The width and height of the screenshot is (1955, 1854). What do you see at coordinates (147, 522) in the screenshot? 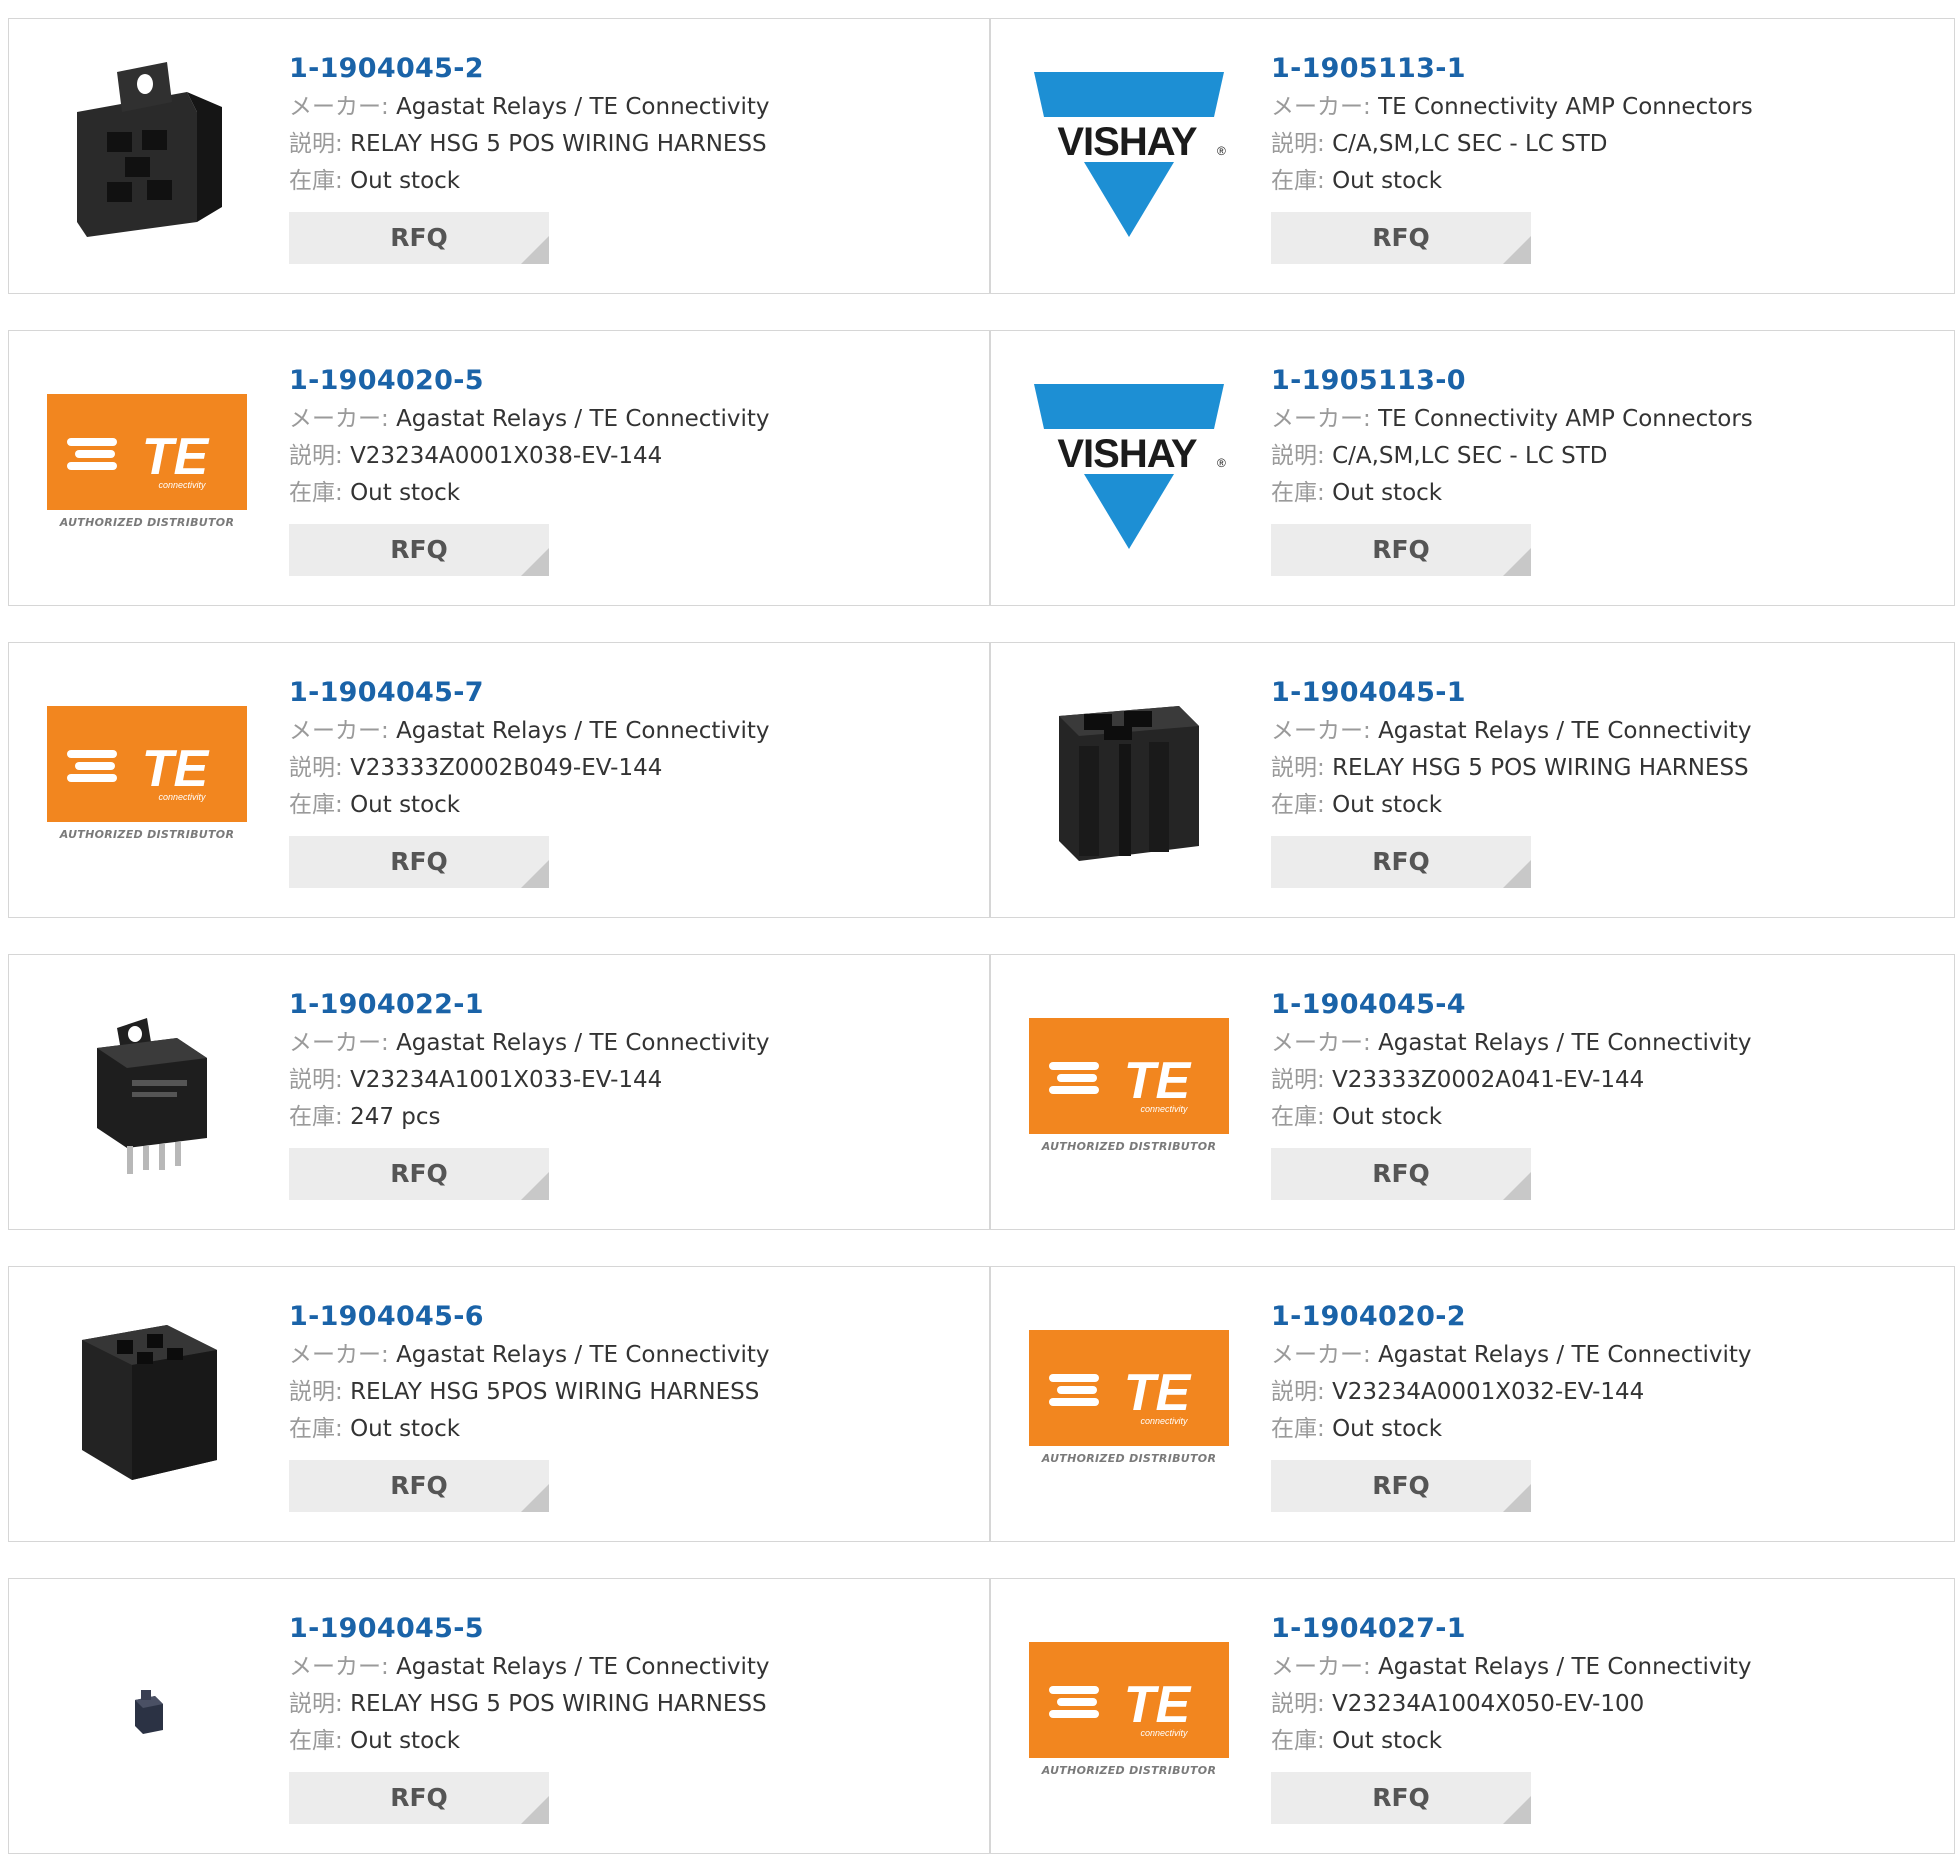
I see `authorized-distributor-caption: AUTHORIZED DISTRIBUTOR` at bounding box center [147, 522].